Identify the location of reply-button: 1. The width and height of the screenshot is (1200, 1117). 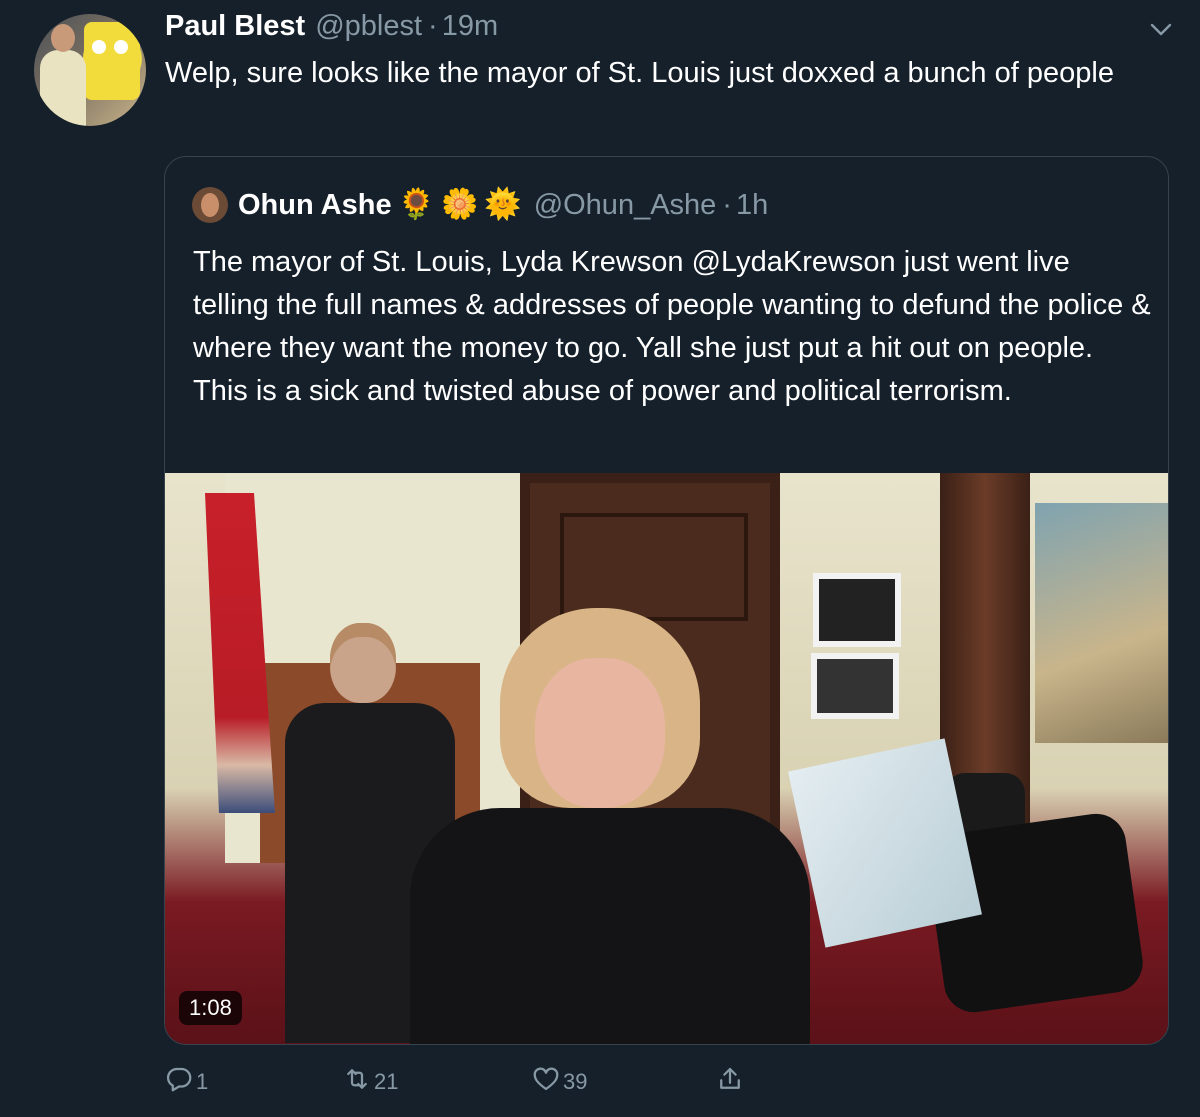
(186, 1081).